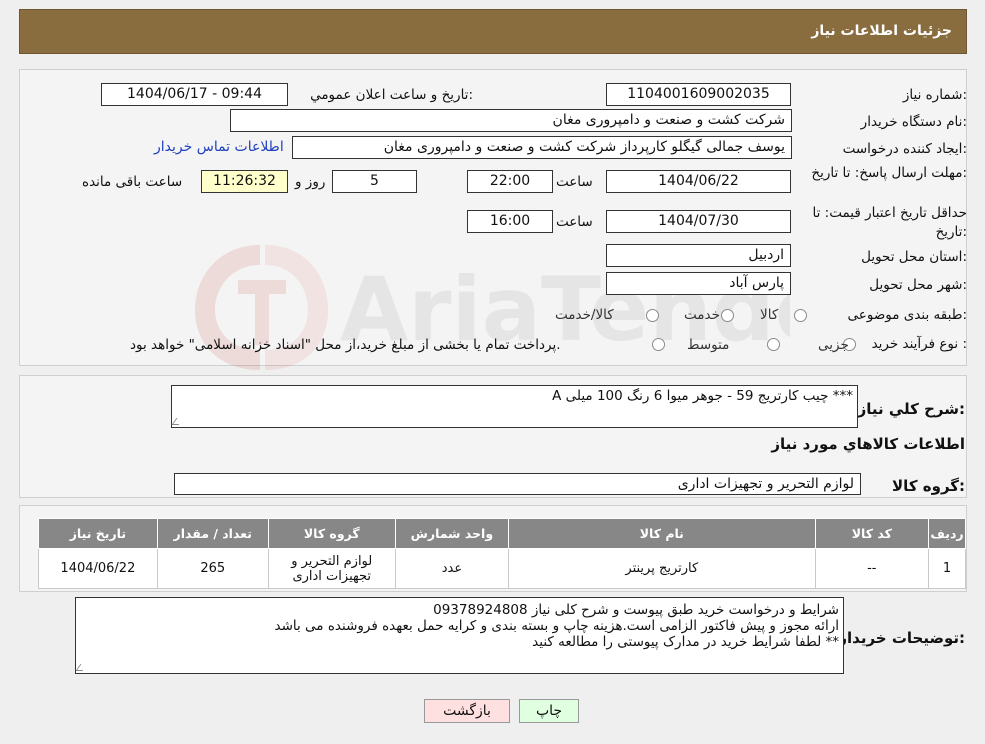  What do you see at coordinates (452, 533) in the screenshot?
I see `col-unit: واحد شمارش` at bounding box center [452, 533].